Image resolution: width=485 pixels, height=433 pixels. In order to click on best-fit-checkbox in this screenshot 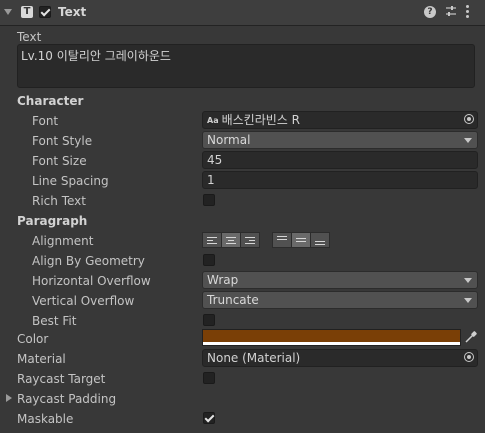, I will do `click(209, 320)`.